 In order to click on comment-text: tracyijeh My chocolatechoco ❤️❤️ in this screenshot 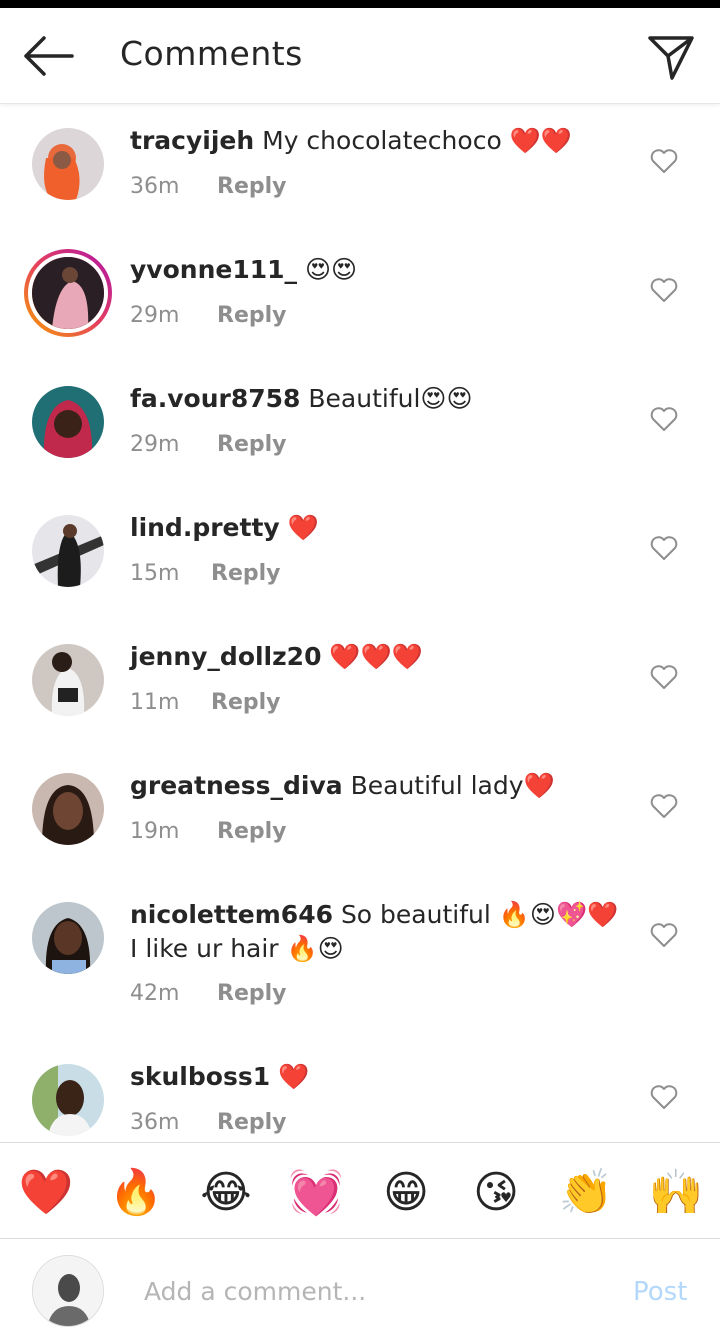, I will do `click(375, 141)`.